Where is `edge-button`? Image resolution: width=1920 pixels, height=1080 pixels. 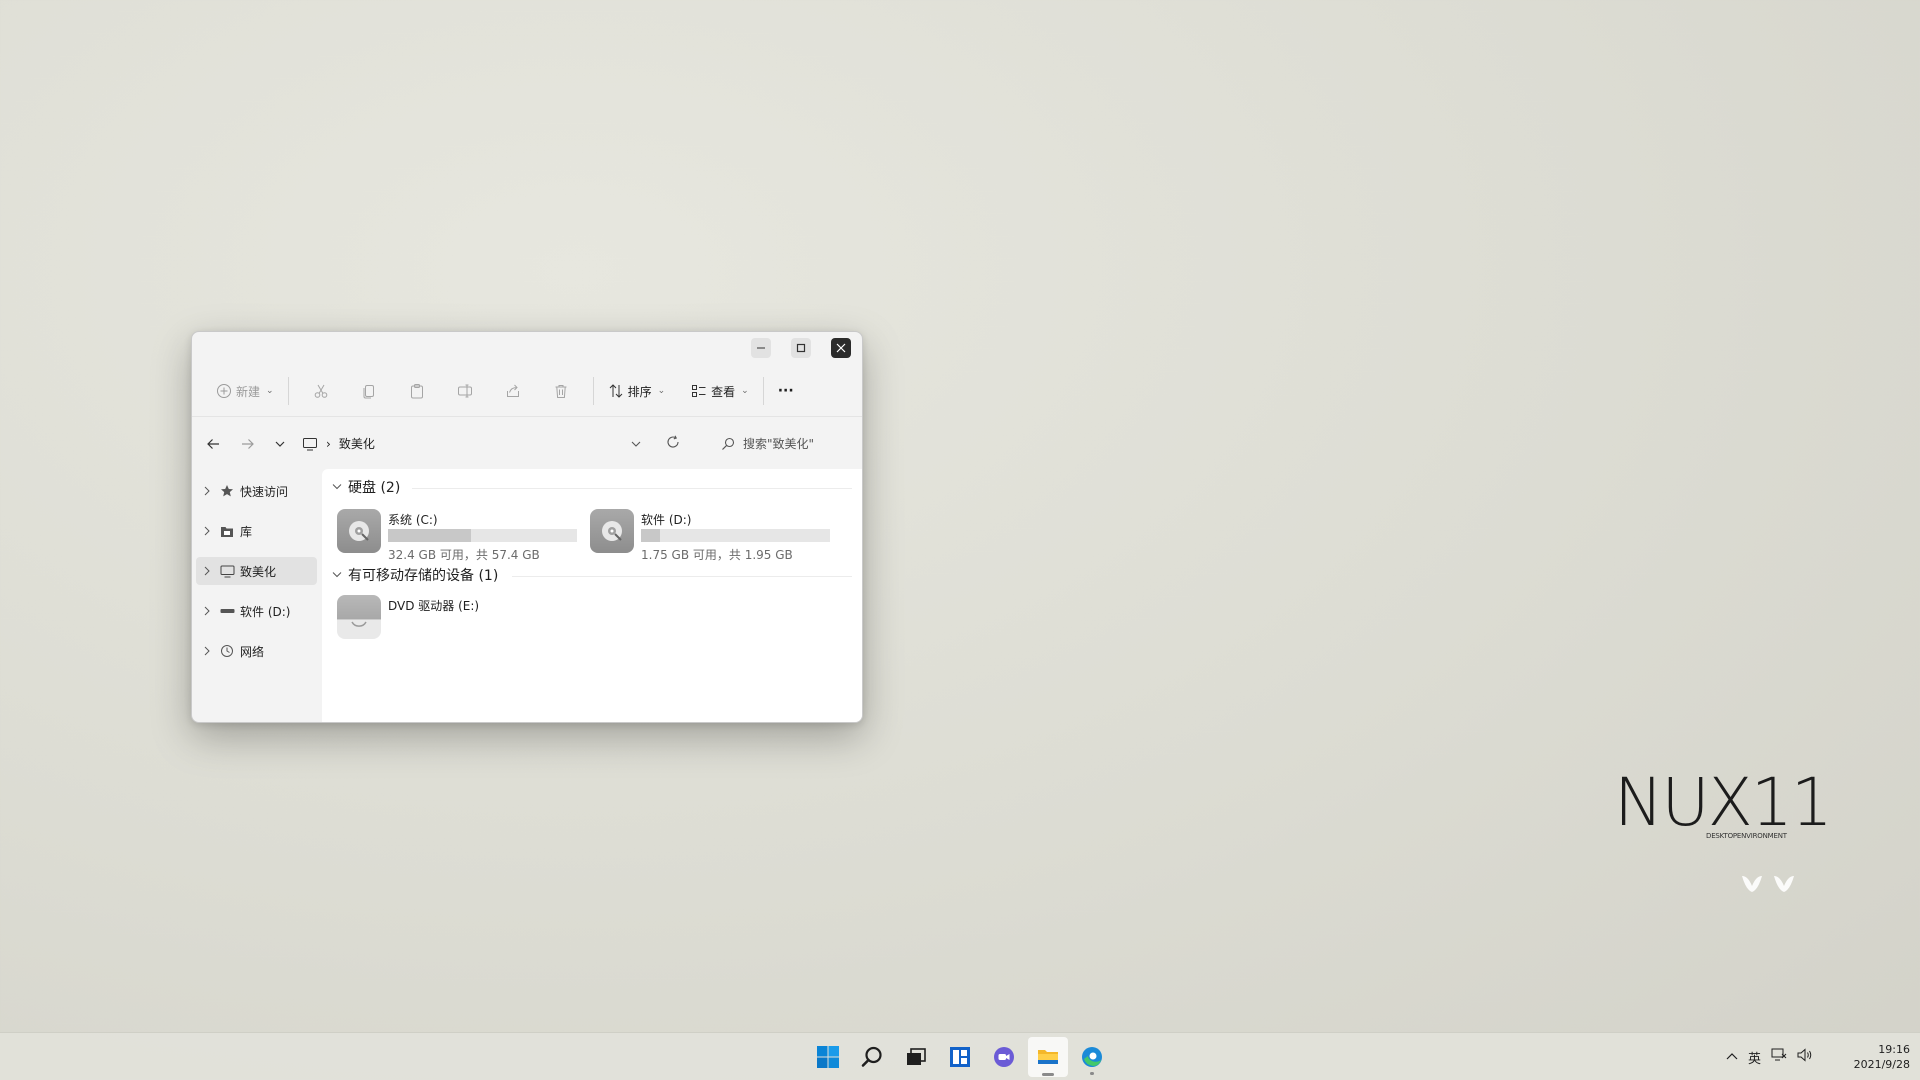
edge-button is located at coordinates (1092, 1057).